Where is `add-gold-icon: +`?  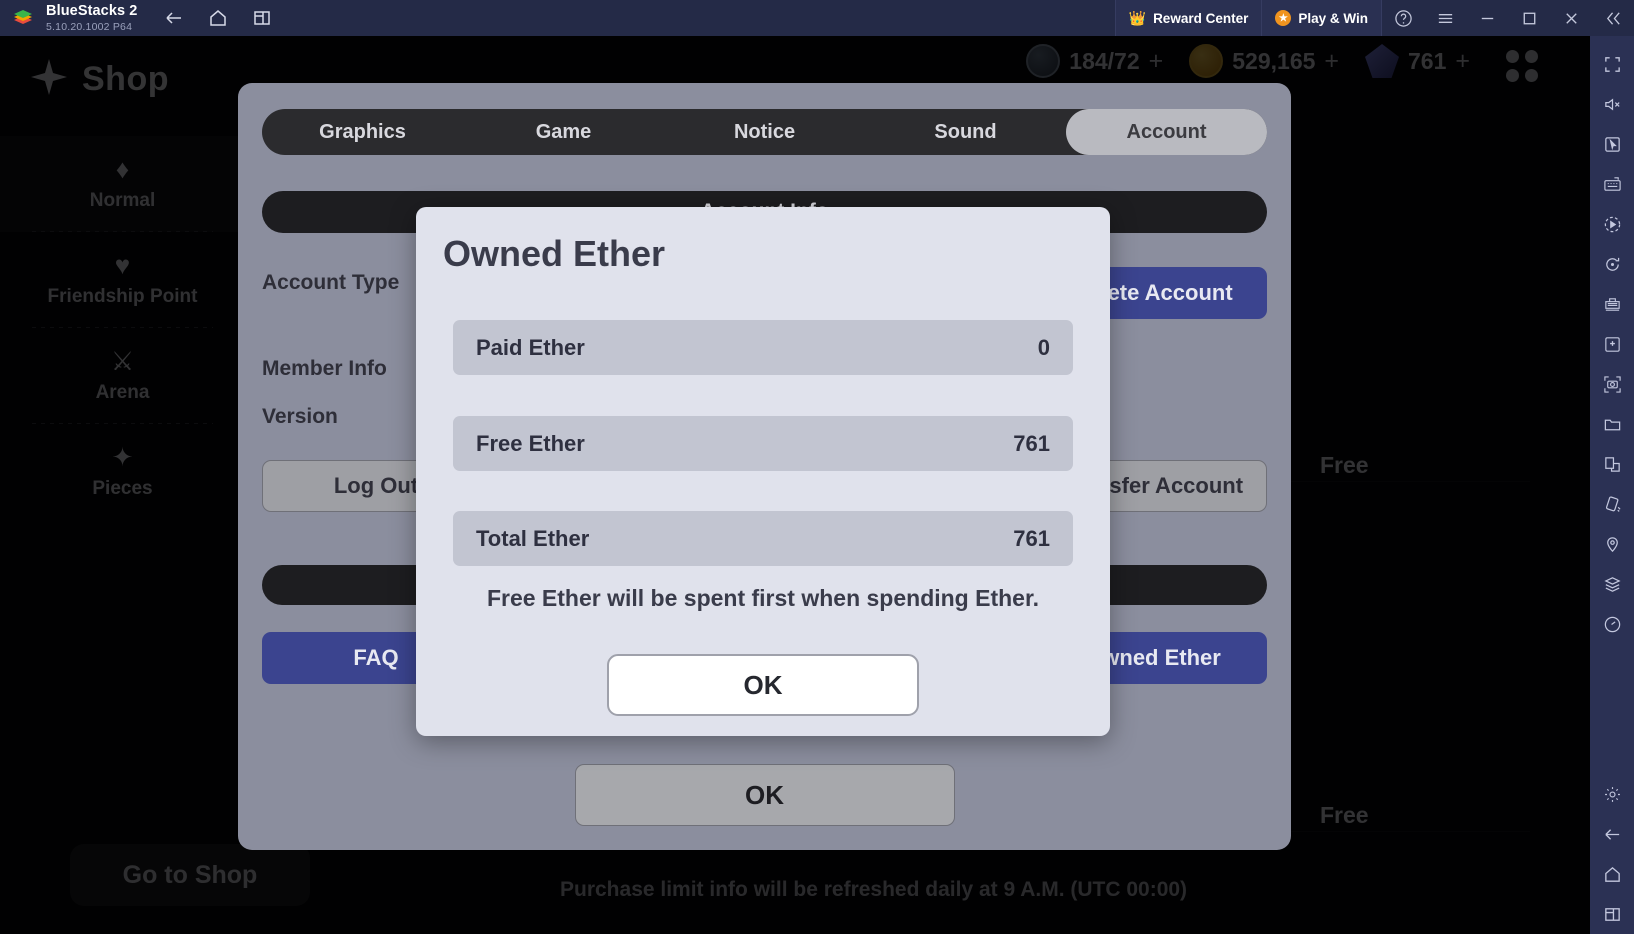
add-gold-icon: + is located at coordinates (1331, 61).